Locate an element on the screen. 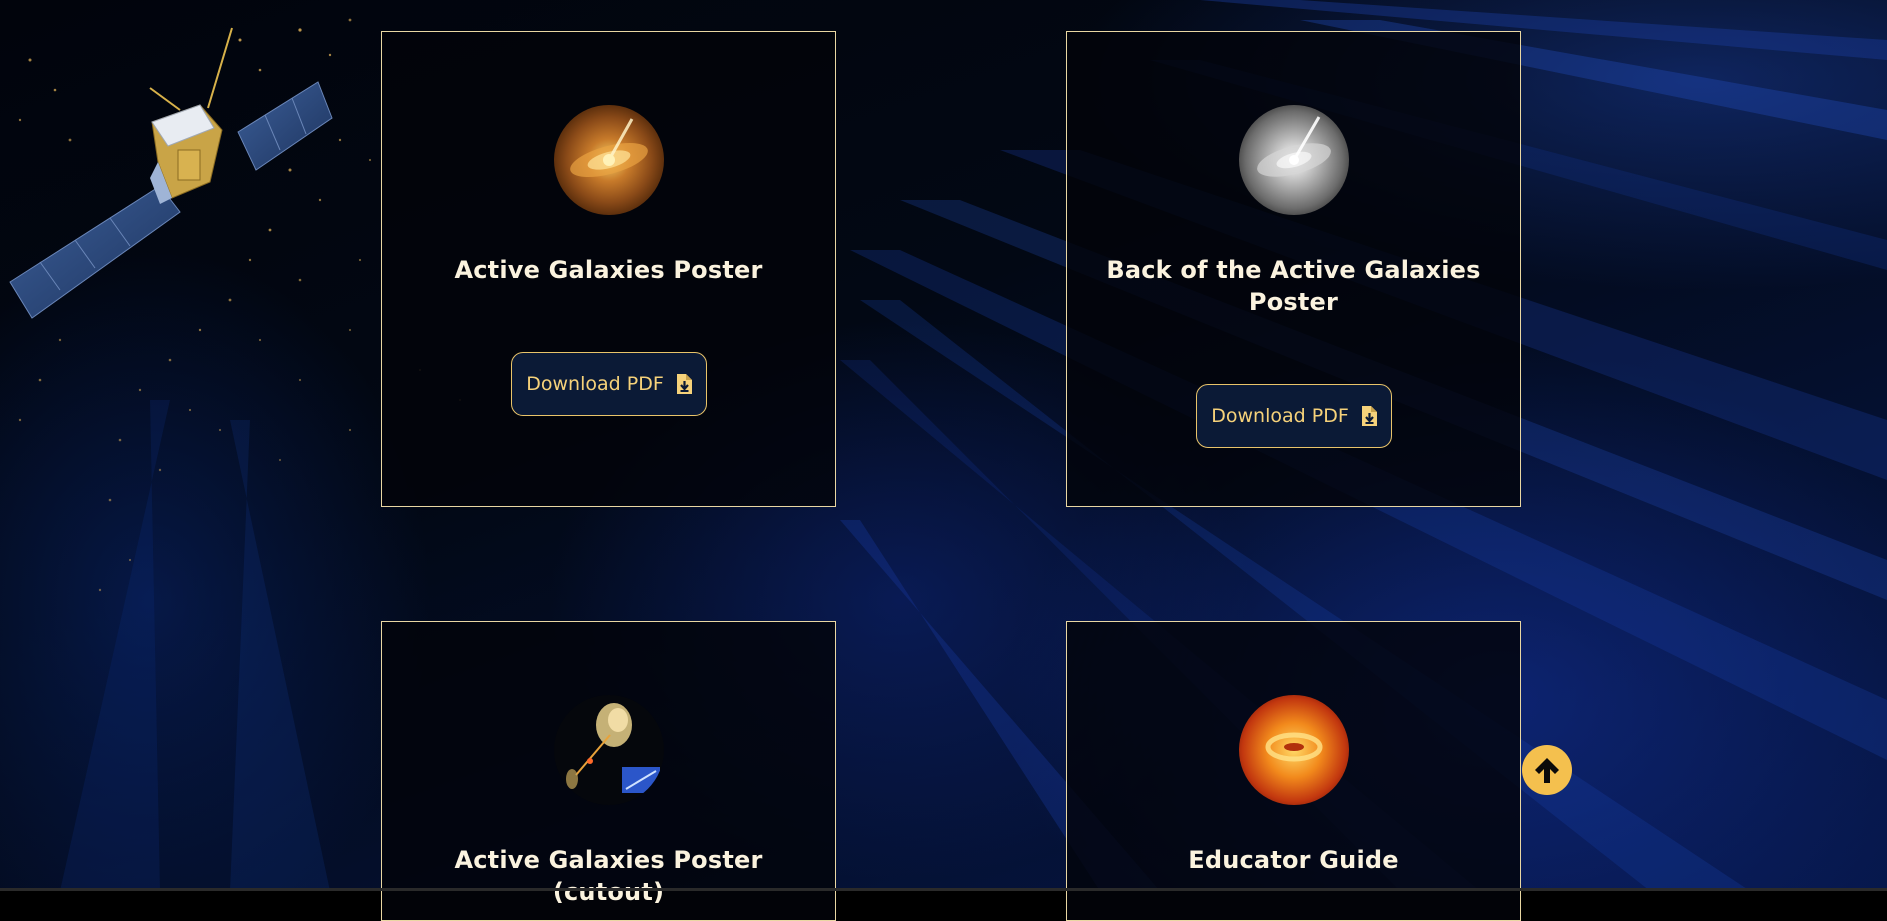 This screenshot has height=921, width=1887. resource-card: Active Galaxies Poster (cutout) is located at coordinates (608, 771).